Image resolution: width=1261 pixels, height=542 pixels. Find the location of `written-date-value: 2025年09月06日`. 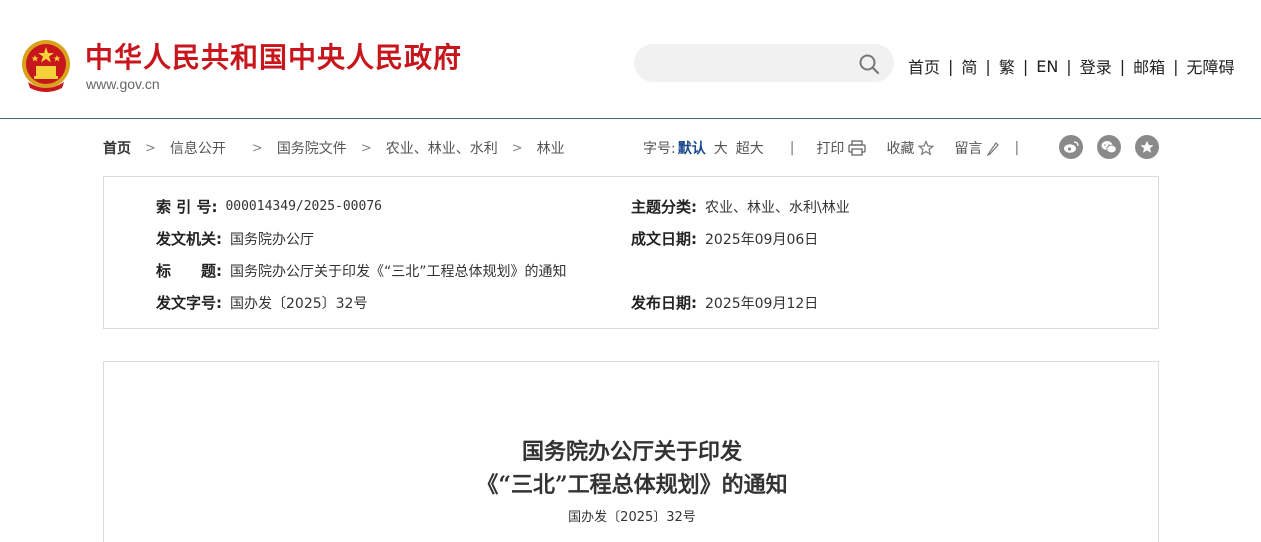

written-date-value: 2025年09月06日 is located at coordinates (762, 239).